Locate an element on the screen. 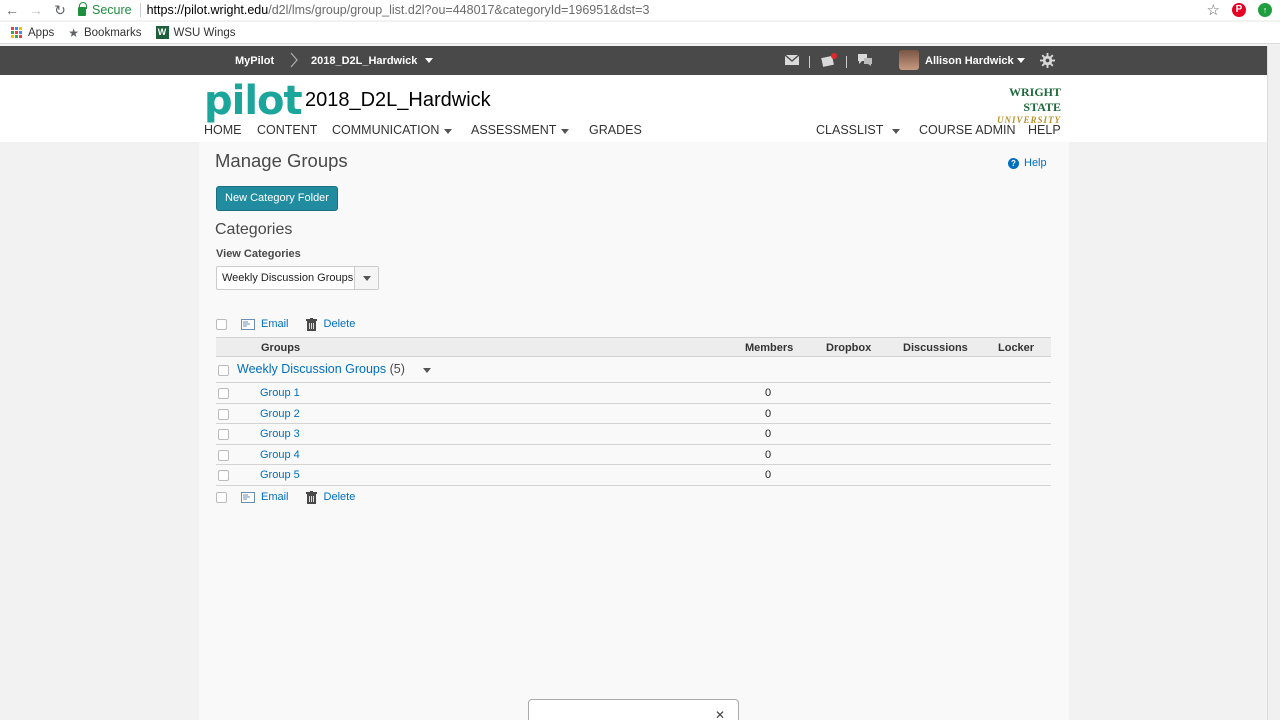 The image size is (1280, 720). user-name-label: Allison Hardwick is located at coordinates (969, 61).